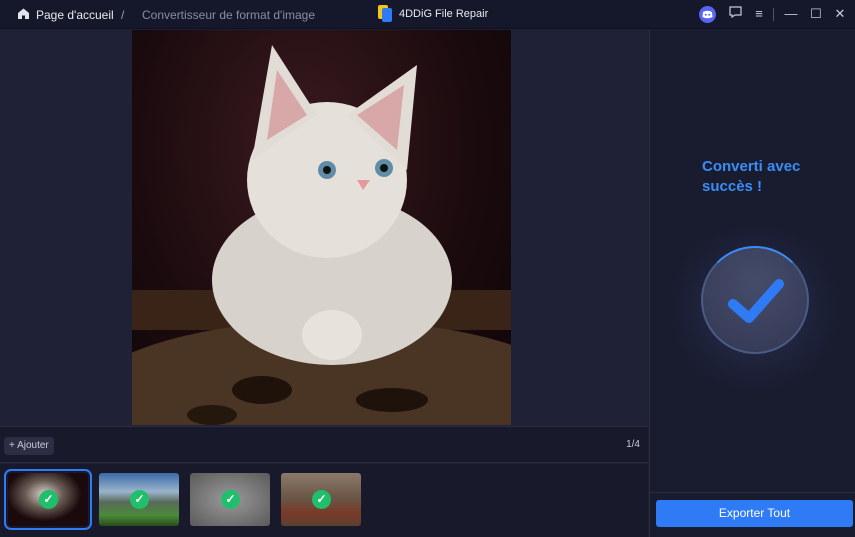  Describe the element at coordinates (791, 14) in the screenshot. I see `minimize-icon: —` at that location.